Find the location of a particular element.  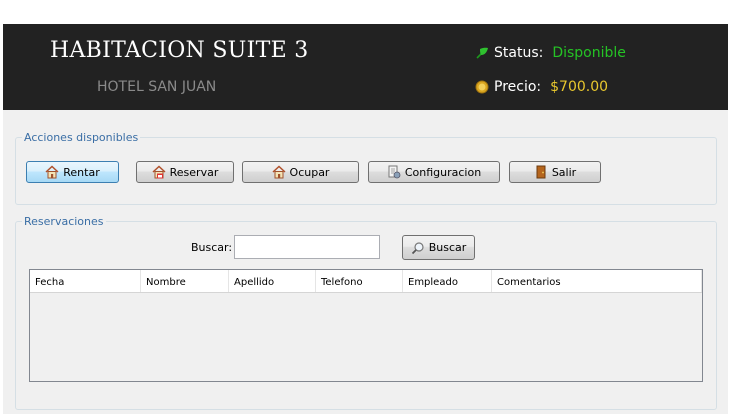

document-settings-icon is located at coordinates (394, 172).